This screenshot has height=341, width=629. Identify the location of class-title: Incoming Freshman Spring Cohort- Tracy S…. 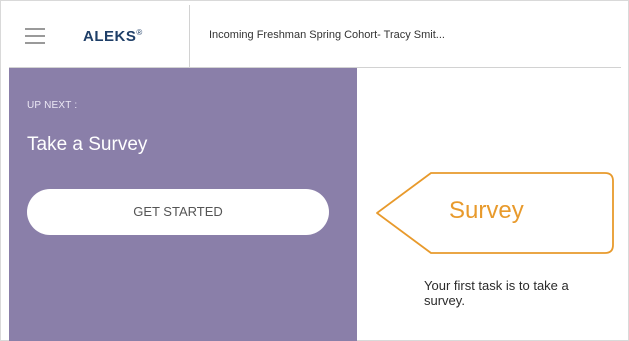
(327, 35).